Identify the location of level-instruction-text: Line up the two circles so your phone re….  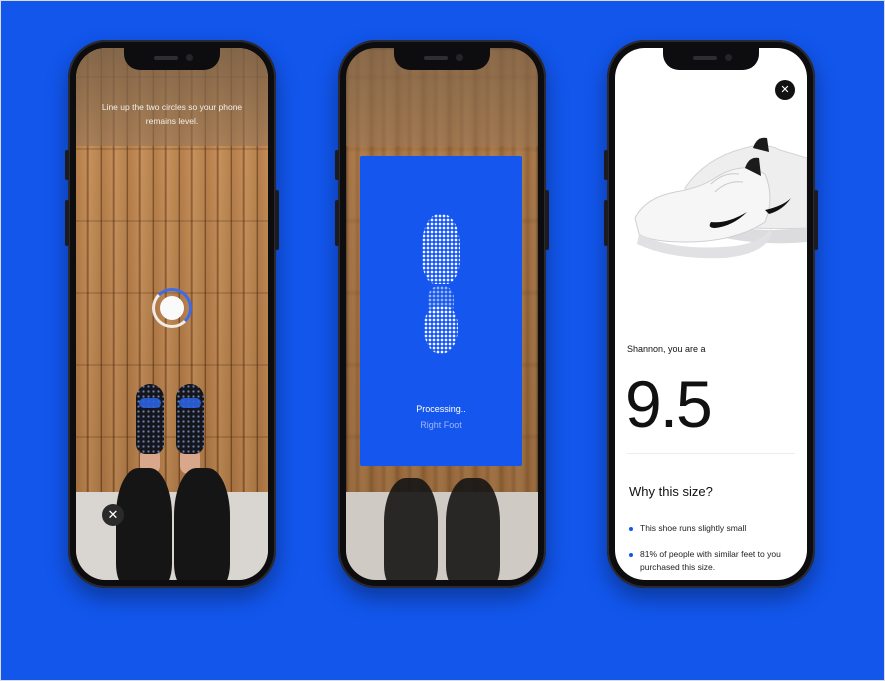
(172, 114).